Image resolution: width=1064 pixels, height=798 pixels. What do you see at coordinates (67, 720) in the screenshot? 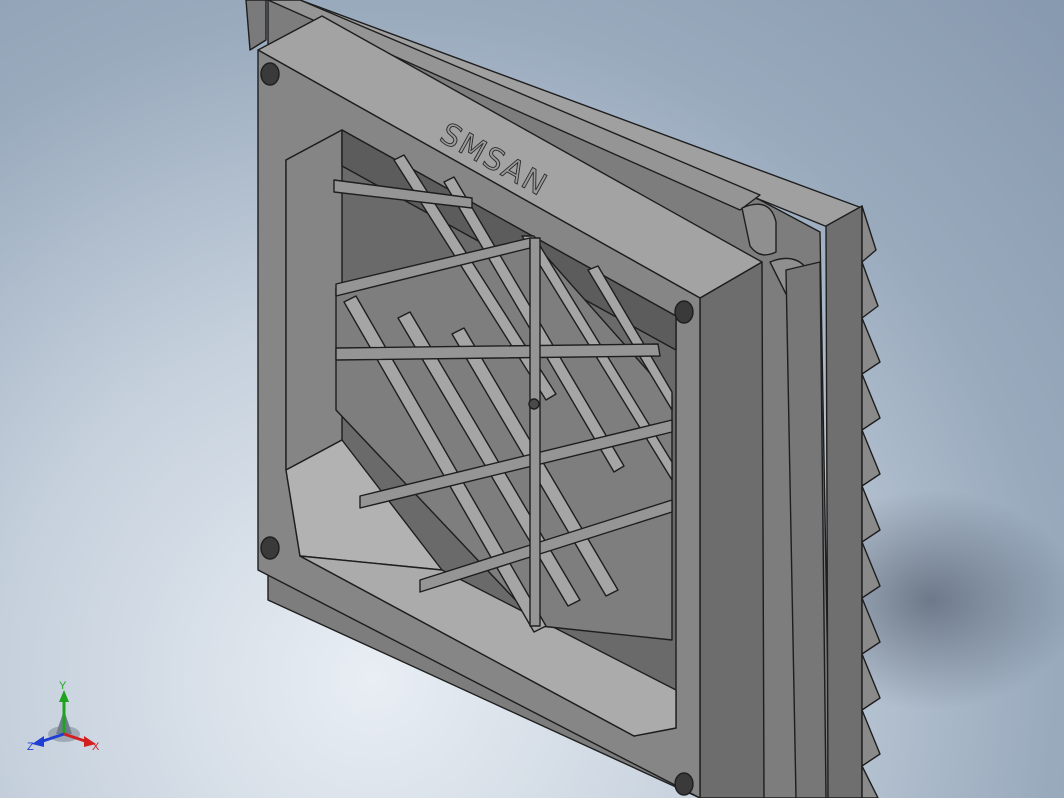
I see `orientation-triad: Y X Z` at bounding box center [67, 720].